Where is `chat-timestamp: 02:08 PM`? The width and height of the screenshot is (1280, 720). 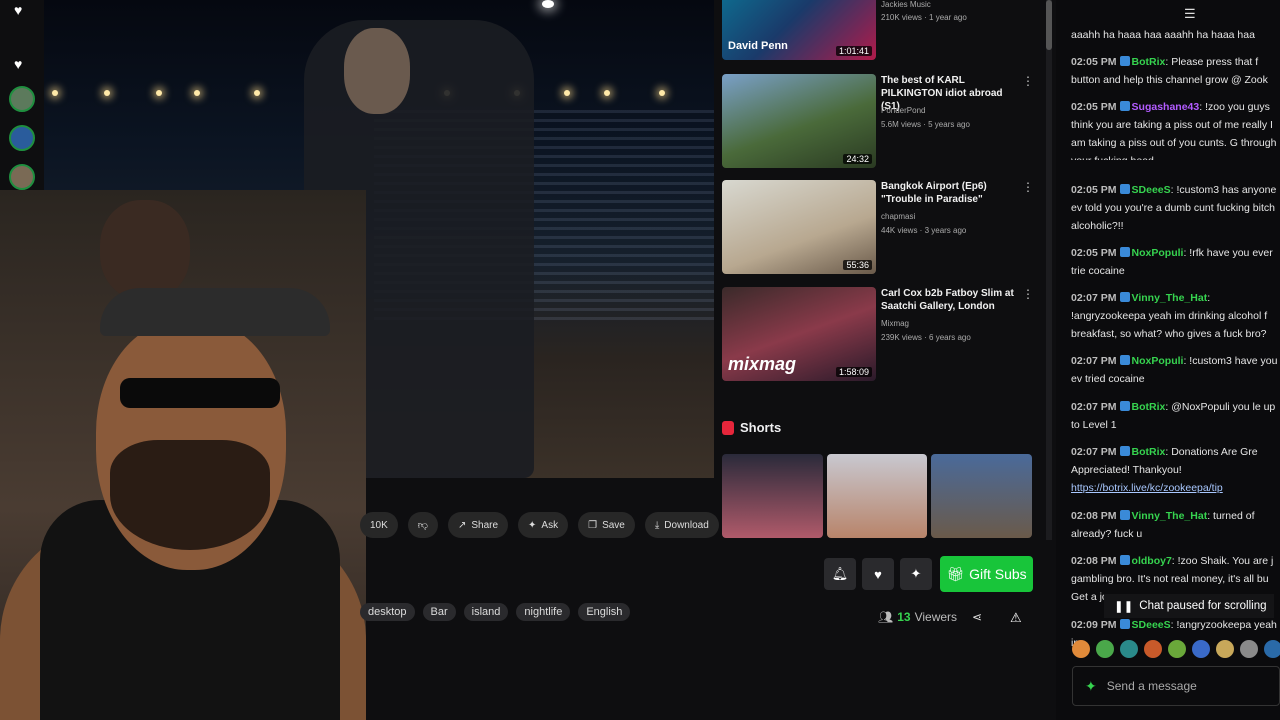
chat-timestamp: 02:08 PM is located at coordinates (1094, 516).